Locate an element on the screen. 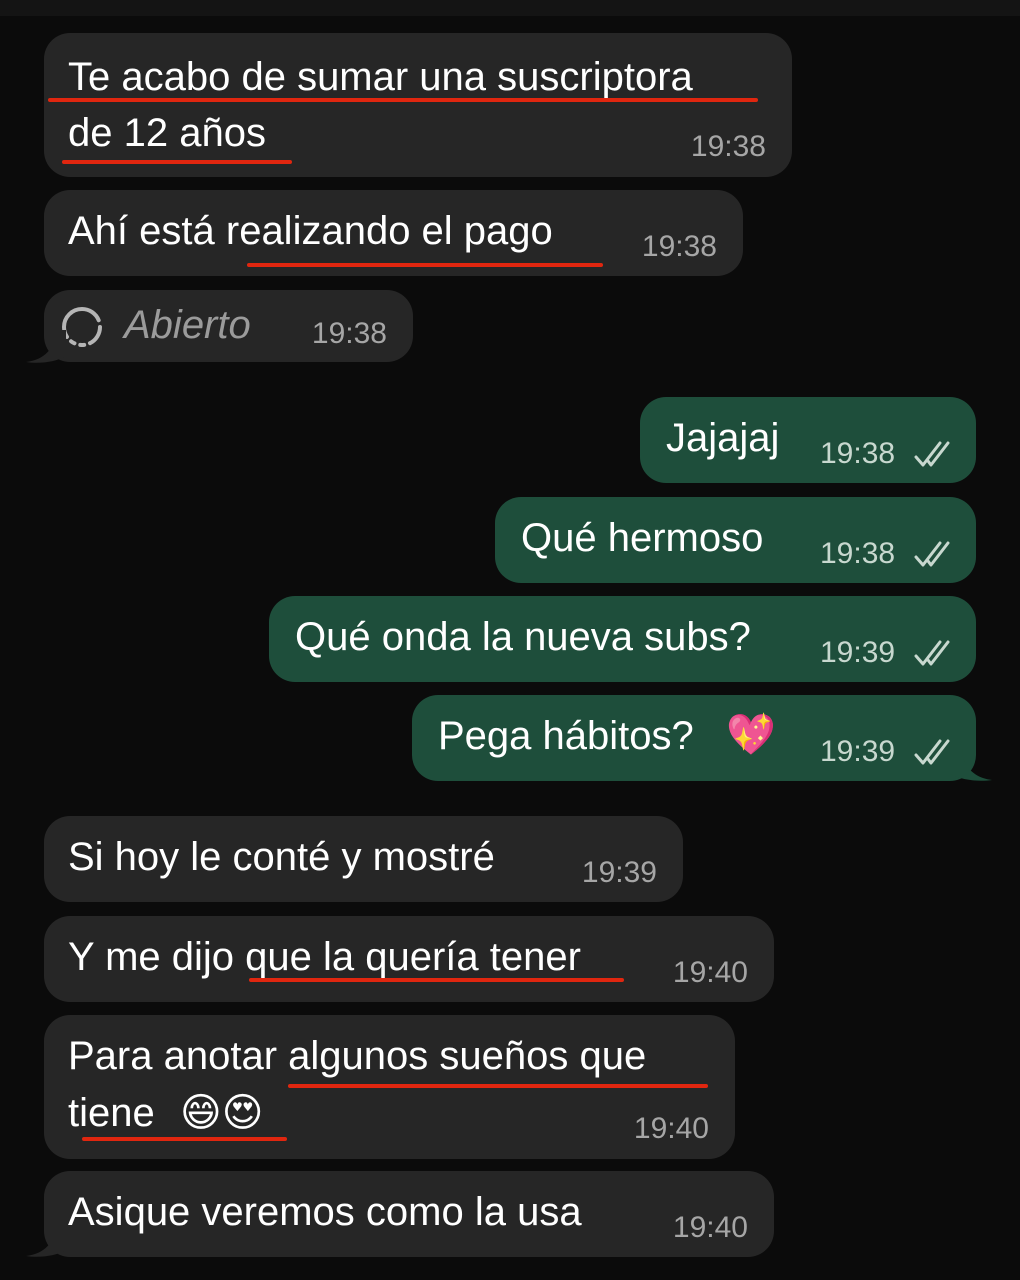 The height and width of the screenshot is (1280, 1020). message-bubble-incoming: Si hoy le conté y mostré 19:39 is located at coordinates (363, 859).